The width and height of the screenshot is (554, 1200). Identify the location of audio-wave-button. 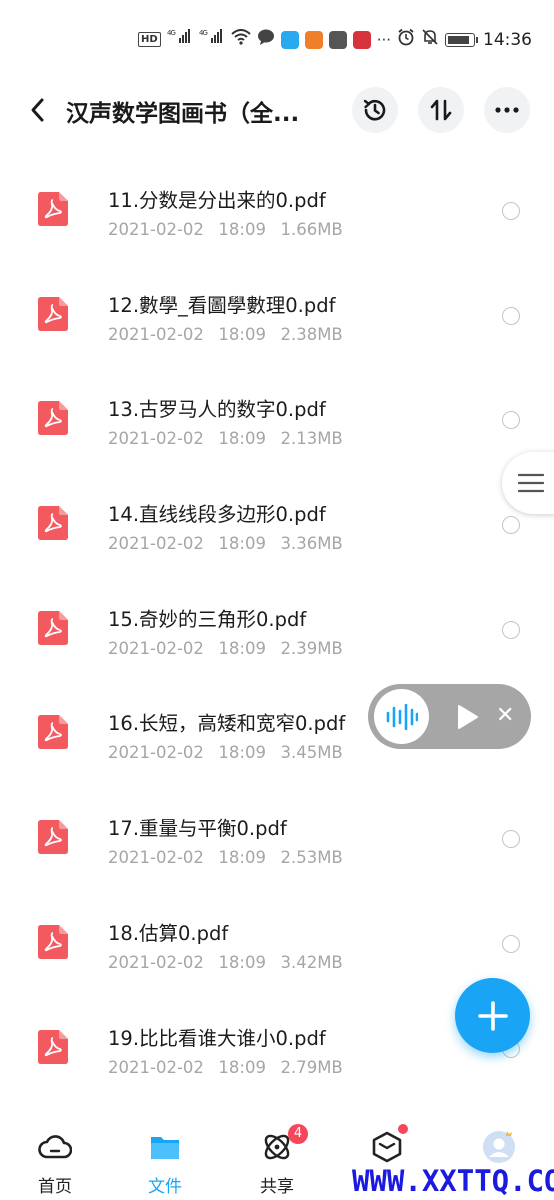
(401, 716).